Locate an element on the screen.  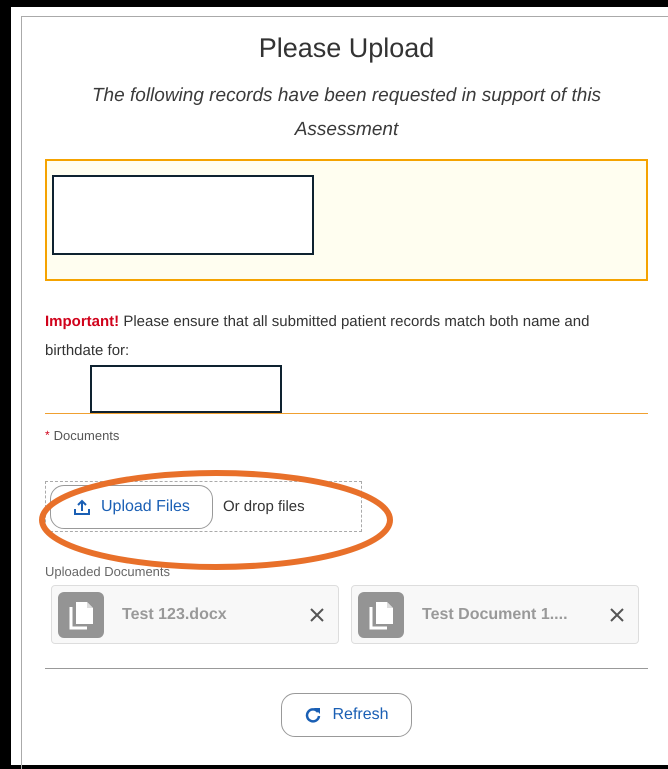
refresh-icon is located at coordinates (313, 715).